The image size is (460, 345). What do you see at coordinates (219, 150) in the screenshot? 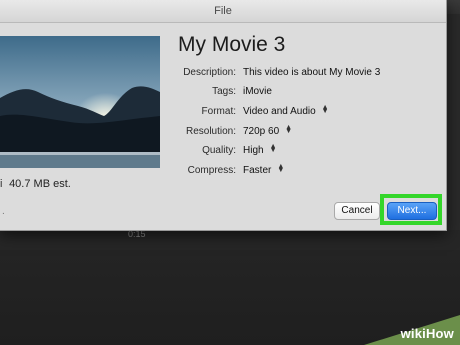
I see `quality-label: Quality:` at bounding box center [219, 150].